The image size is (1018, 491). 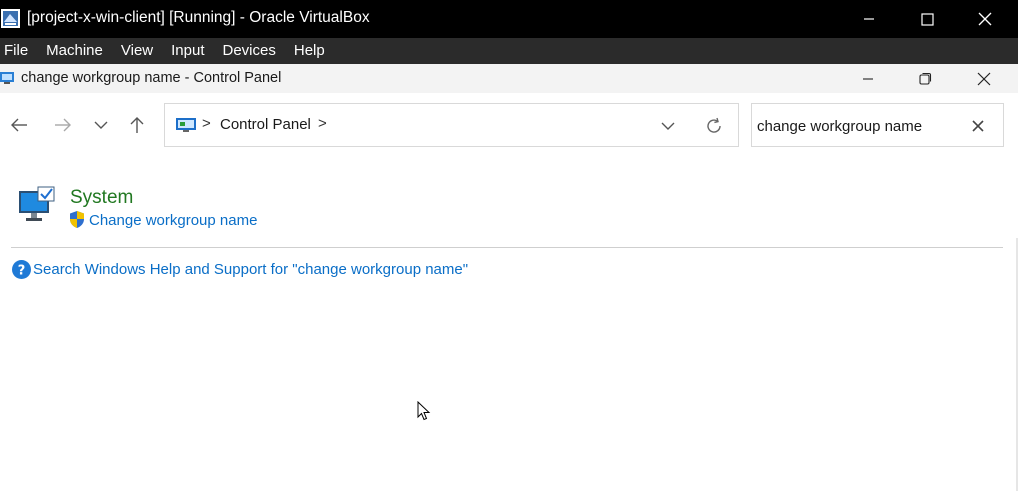 I want to click on forward-button, so click(x=63, y=125).